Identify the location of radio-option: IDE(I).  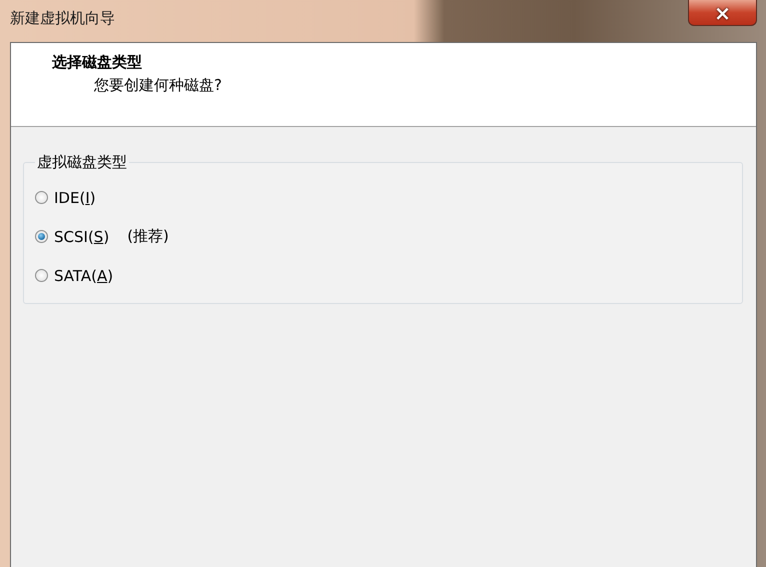
(65, 197).